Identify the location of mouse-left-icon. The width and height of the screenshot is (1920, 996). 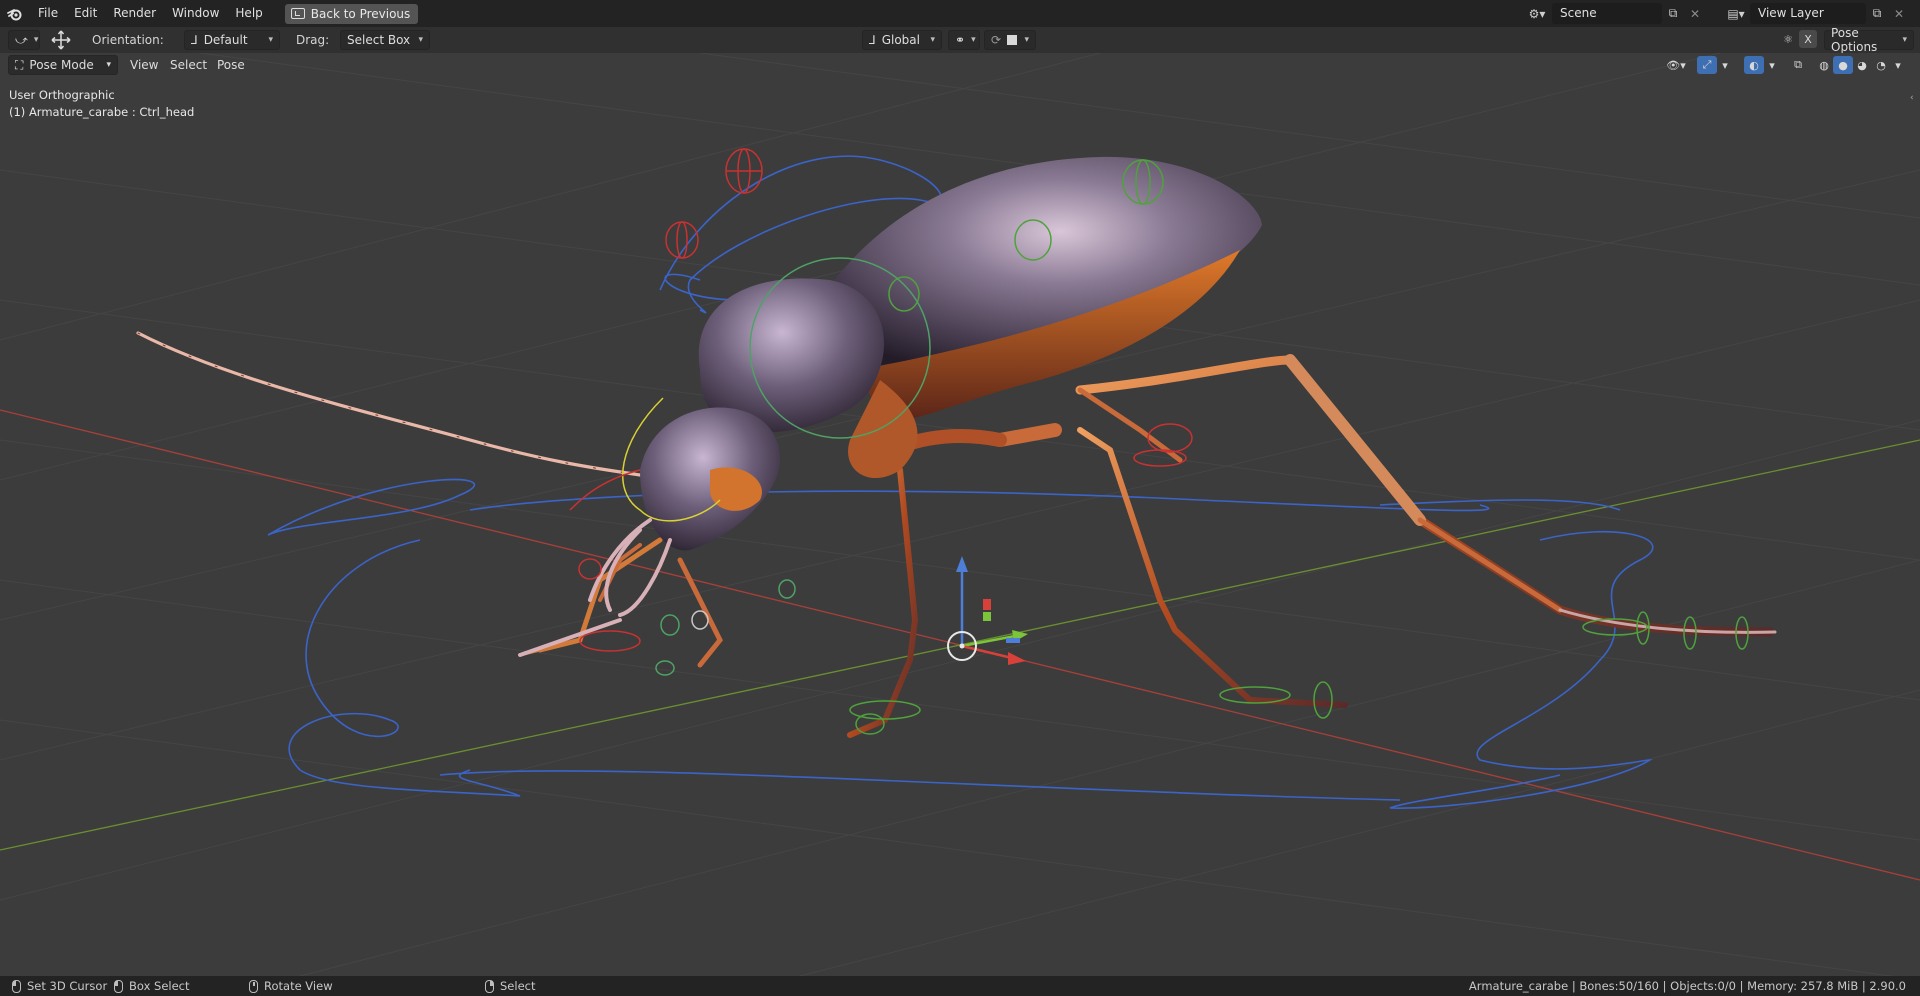
(16, 986).